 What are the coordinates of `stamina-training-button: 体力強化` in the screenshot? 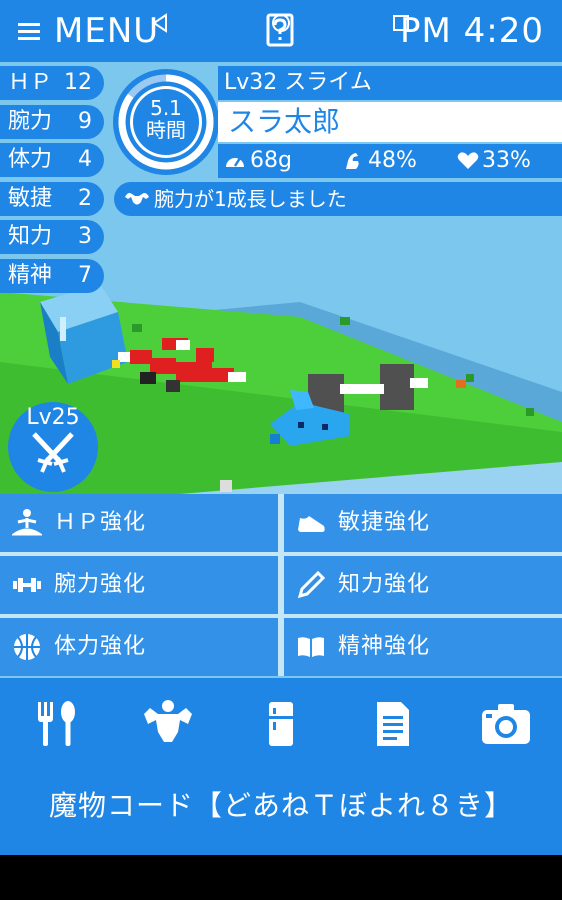 It's located at (139, 647).